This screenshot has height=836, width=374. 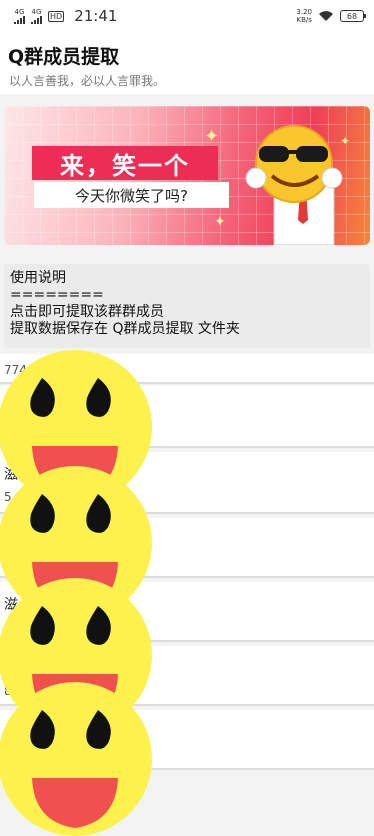 What do you see at coordinates (96, 16) in the screenshot?
I see `clock: 21:41` at bounding box center [96, 16].